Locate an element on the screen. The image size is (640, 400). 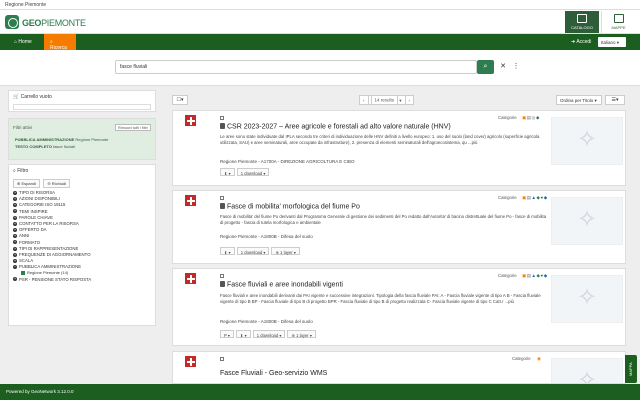
geopiemonte-logo-icon is located at coordinates (12, 22).